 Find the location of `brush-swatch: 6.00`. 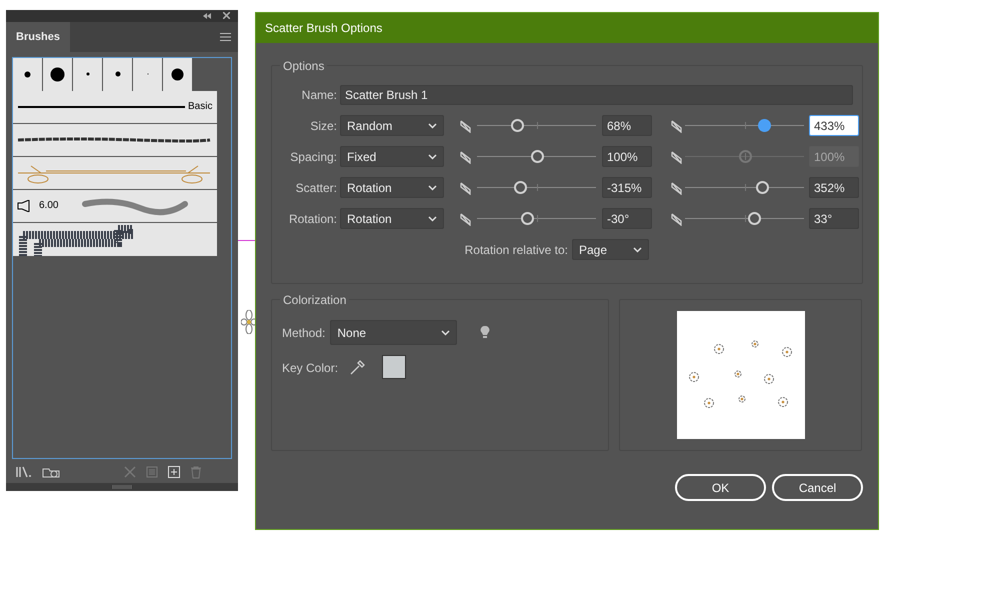

brush-swatch: 6.00 is located at coordinates (115, 206).